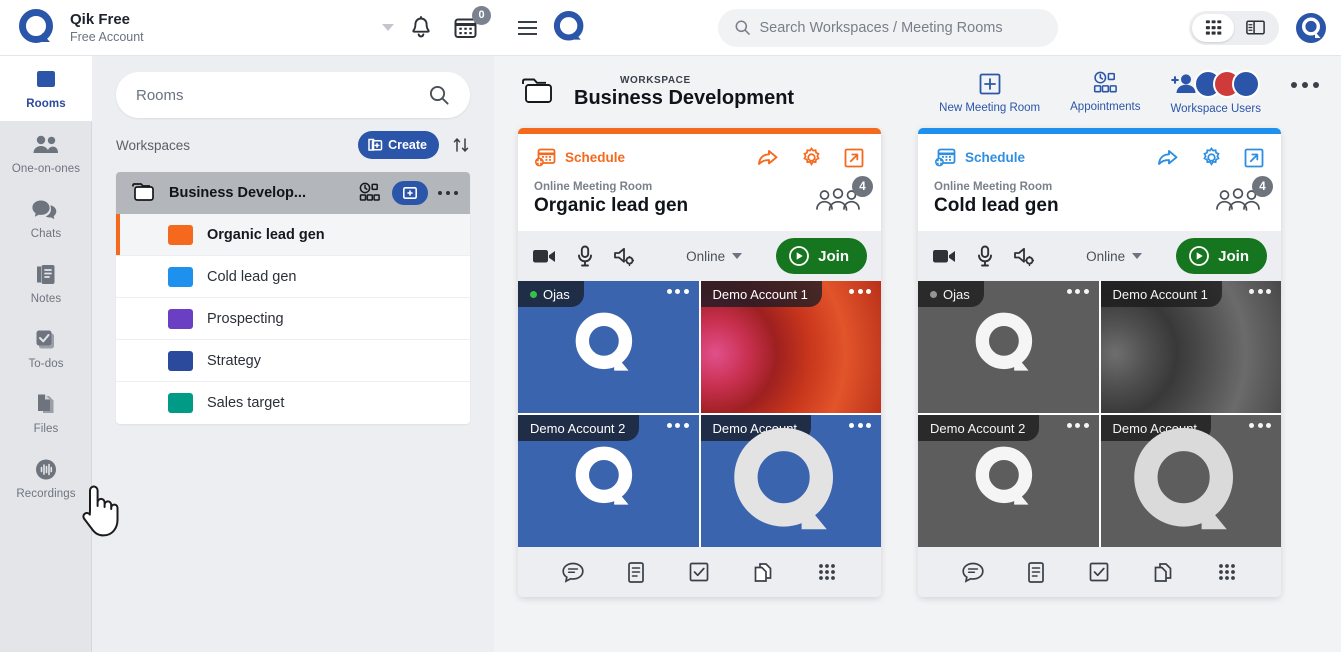  I want to click on room-list-item: Strategy, so click(293, 361).